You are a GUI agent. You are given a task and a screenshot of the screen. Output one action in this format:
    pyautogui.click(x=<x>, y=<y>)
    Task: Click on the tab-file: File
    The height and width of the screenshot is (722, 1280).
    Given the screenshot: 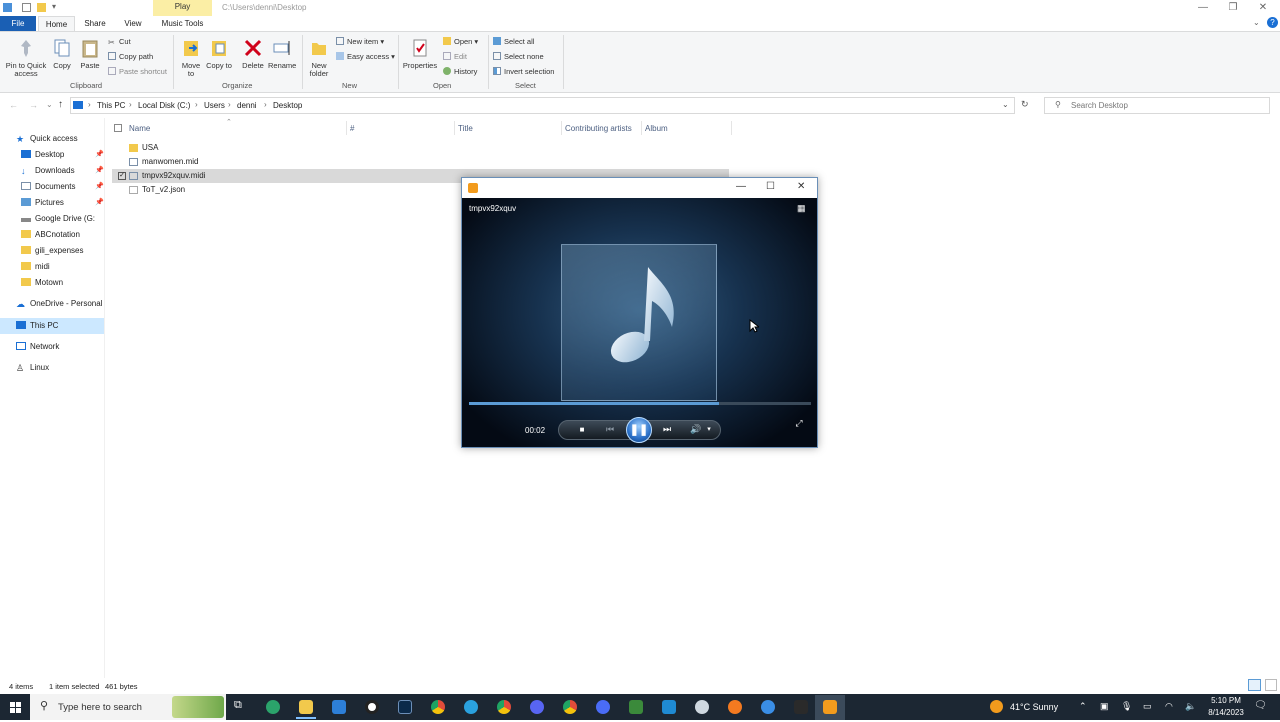 What is the action you would take?
    pyautogui.click(x=18, y=23)
    